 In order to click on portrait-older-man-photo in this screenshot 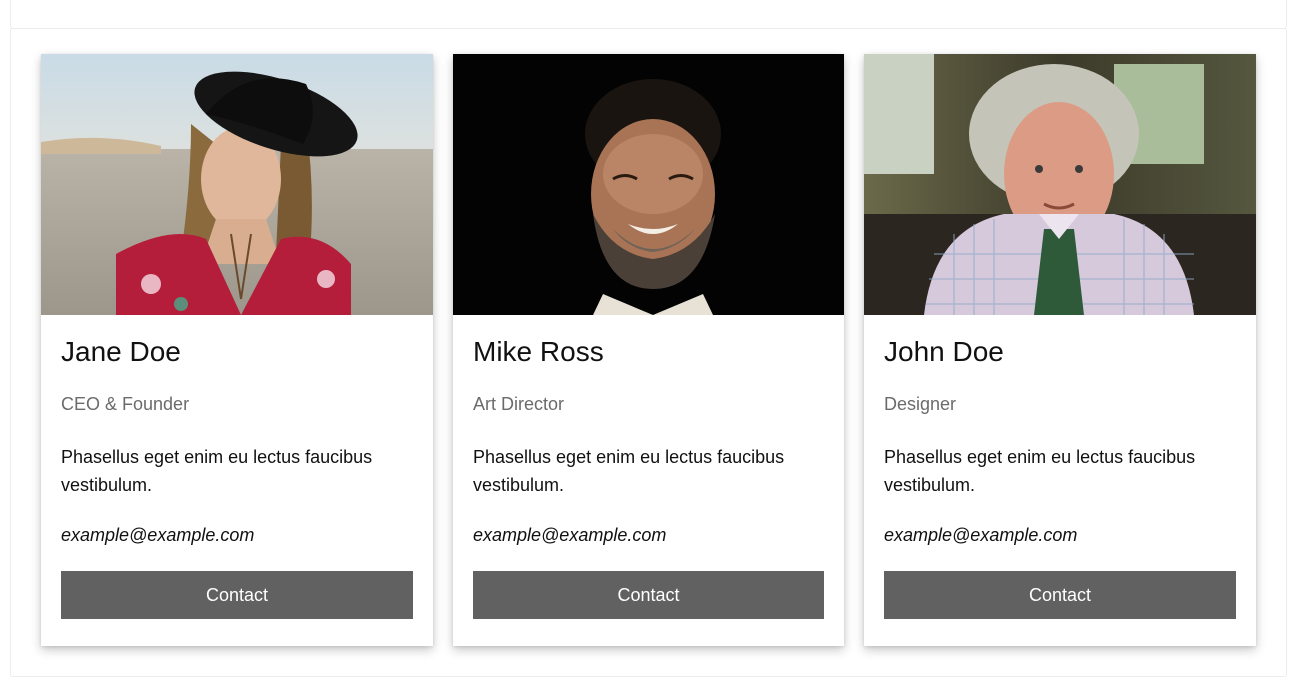, I will do `click(1060, 184)`.